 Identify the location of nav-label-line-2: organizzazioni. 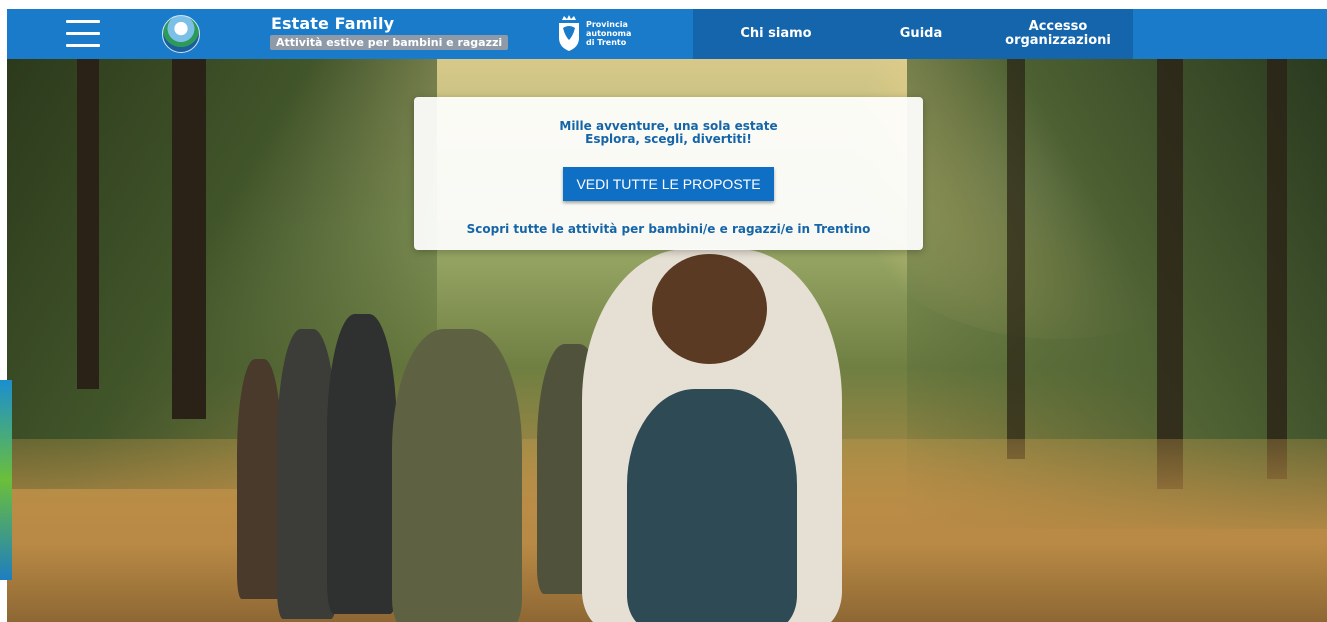
(1058, 40).